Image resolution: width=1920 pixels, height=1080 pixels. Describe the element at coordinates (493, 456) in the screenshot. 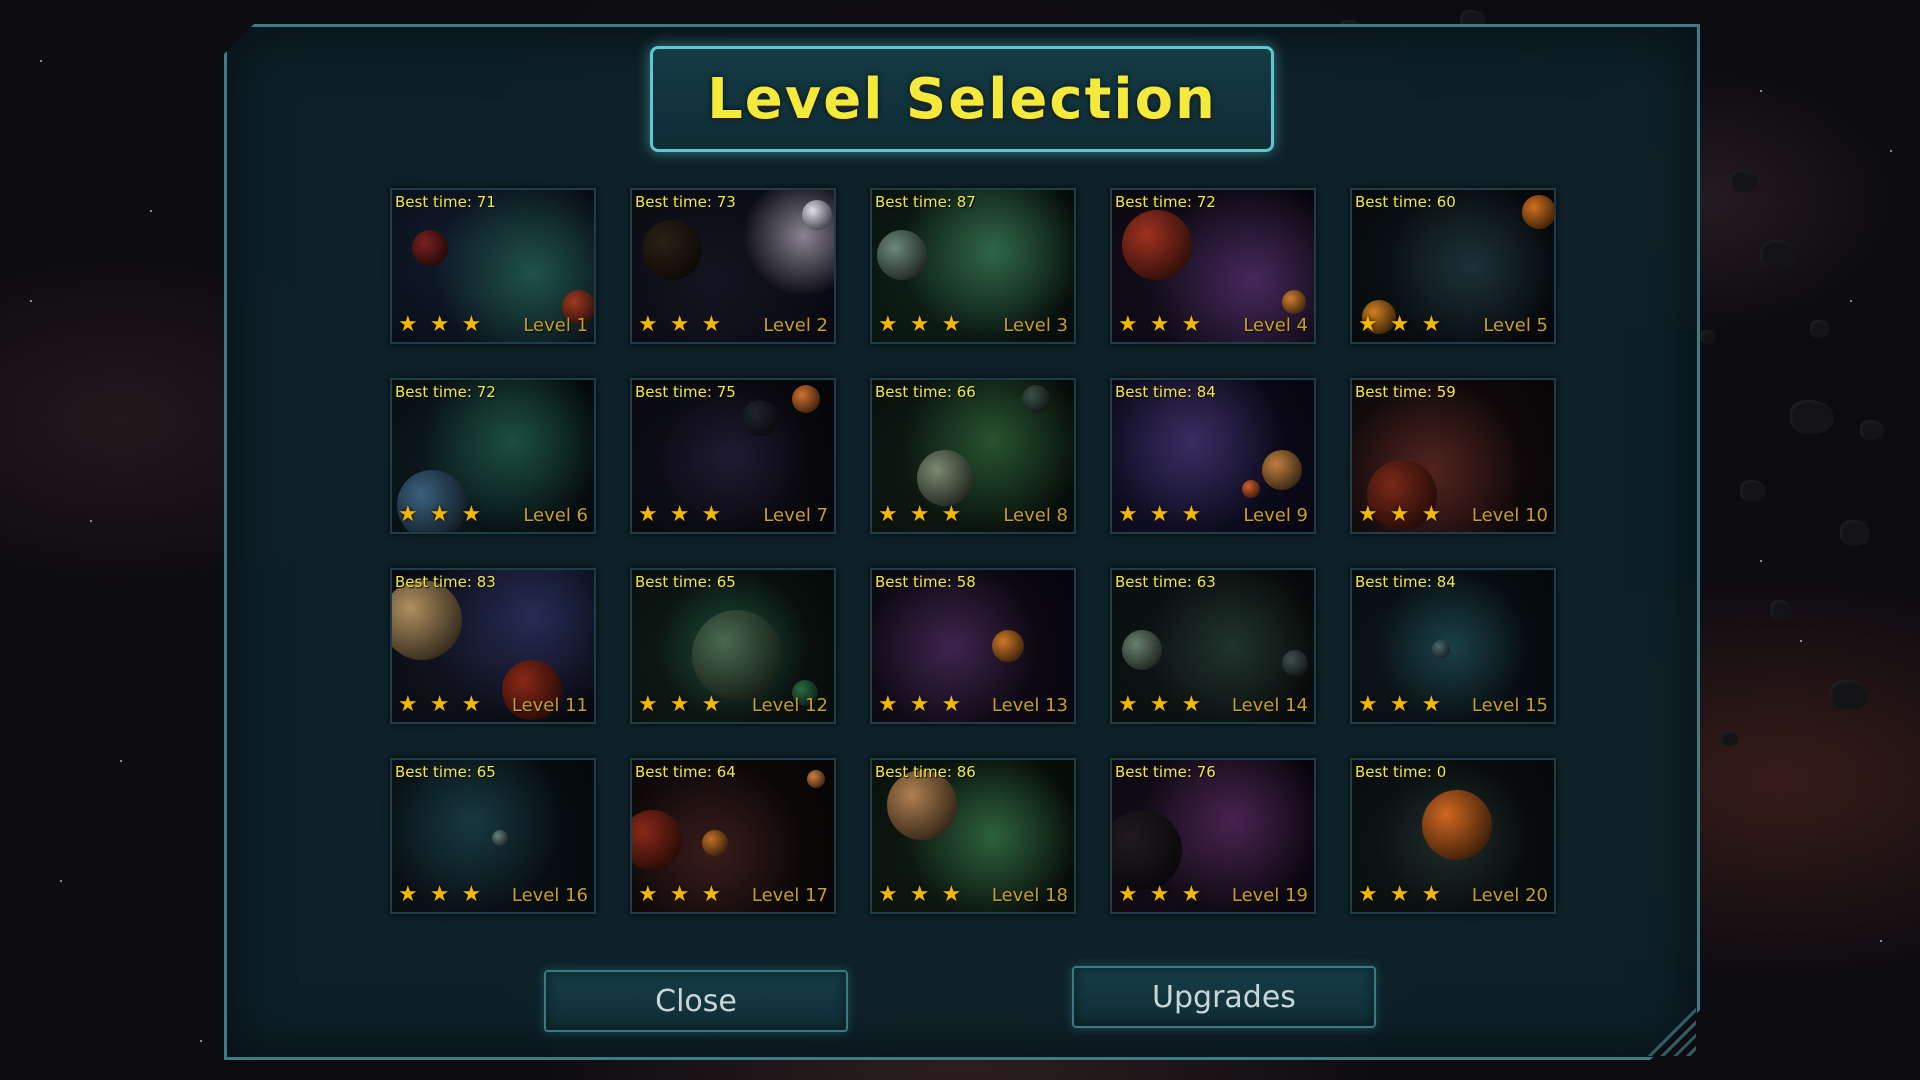

I see `level-tile: Best time: 72 ★ ★ ★ Level 6` at that location.